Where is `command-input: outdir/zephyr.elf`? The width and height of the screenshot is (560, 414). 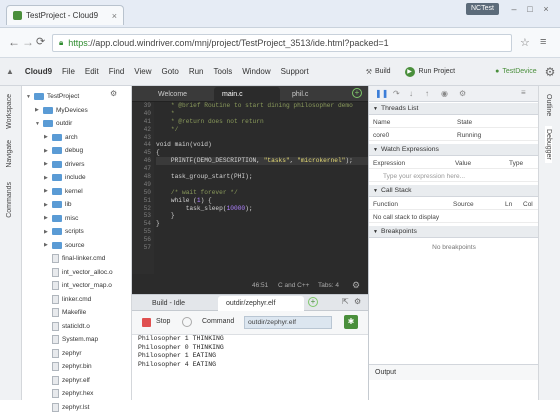 command-input: outdir/zephyr.elf is located at coordinates (288, 322).